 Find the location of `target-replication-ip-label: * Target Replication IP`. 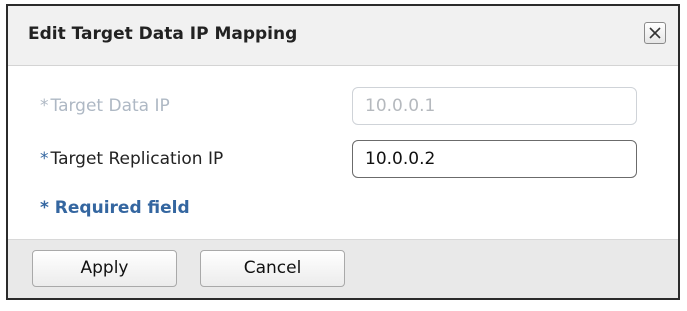

target-replication-ip-label: * Target Replication IP is located at coordinates (131, 159).